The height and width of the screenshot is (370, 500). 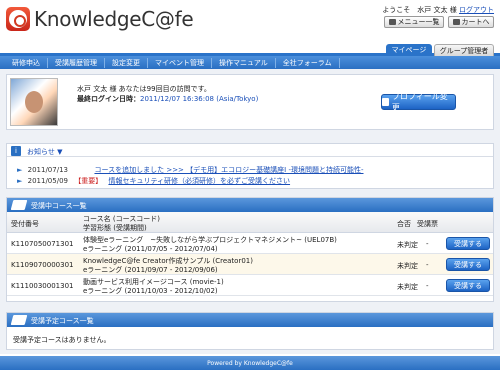 I want to click on current-courses-header: 受講中コース一覧, so click(x=250, y=205).